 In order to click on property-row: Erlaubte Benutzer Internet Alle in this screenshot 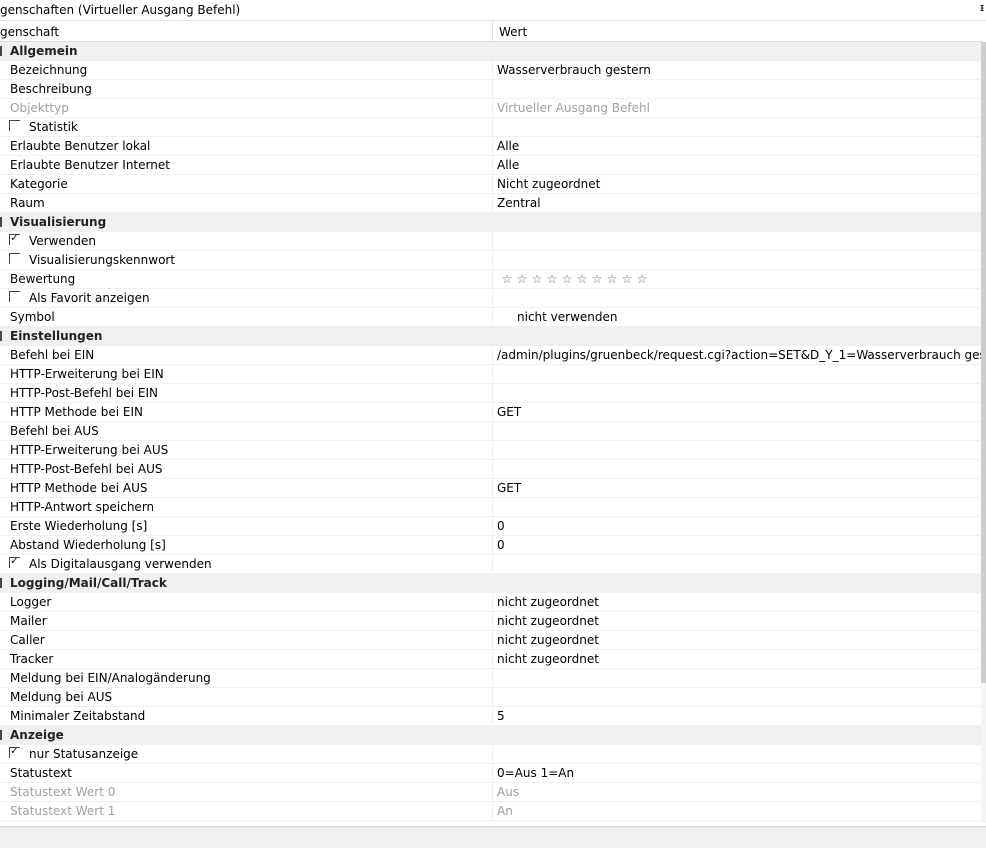, I will do `click(490, 165)`.